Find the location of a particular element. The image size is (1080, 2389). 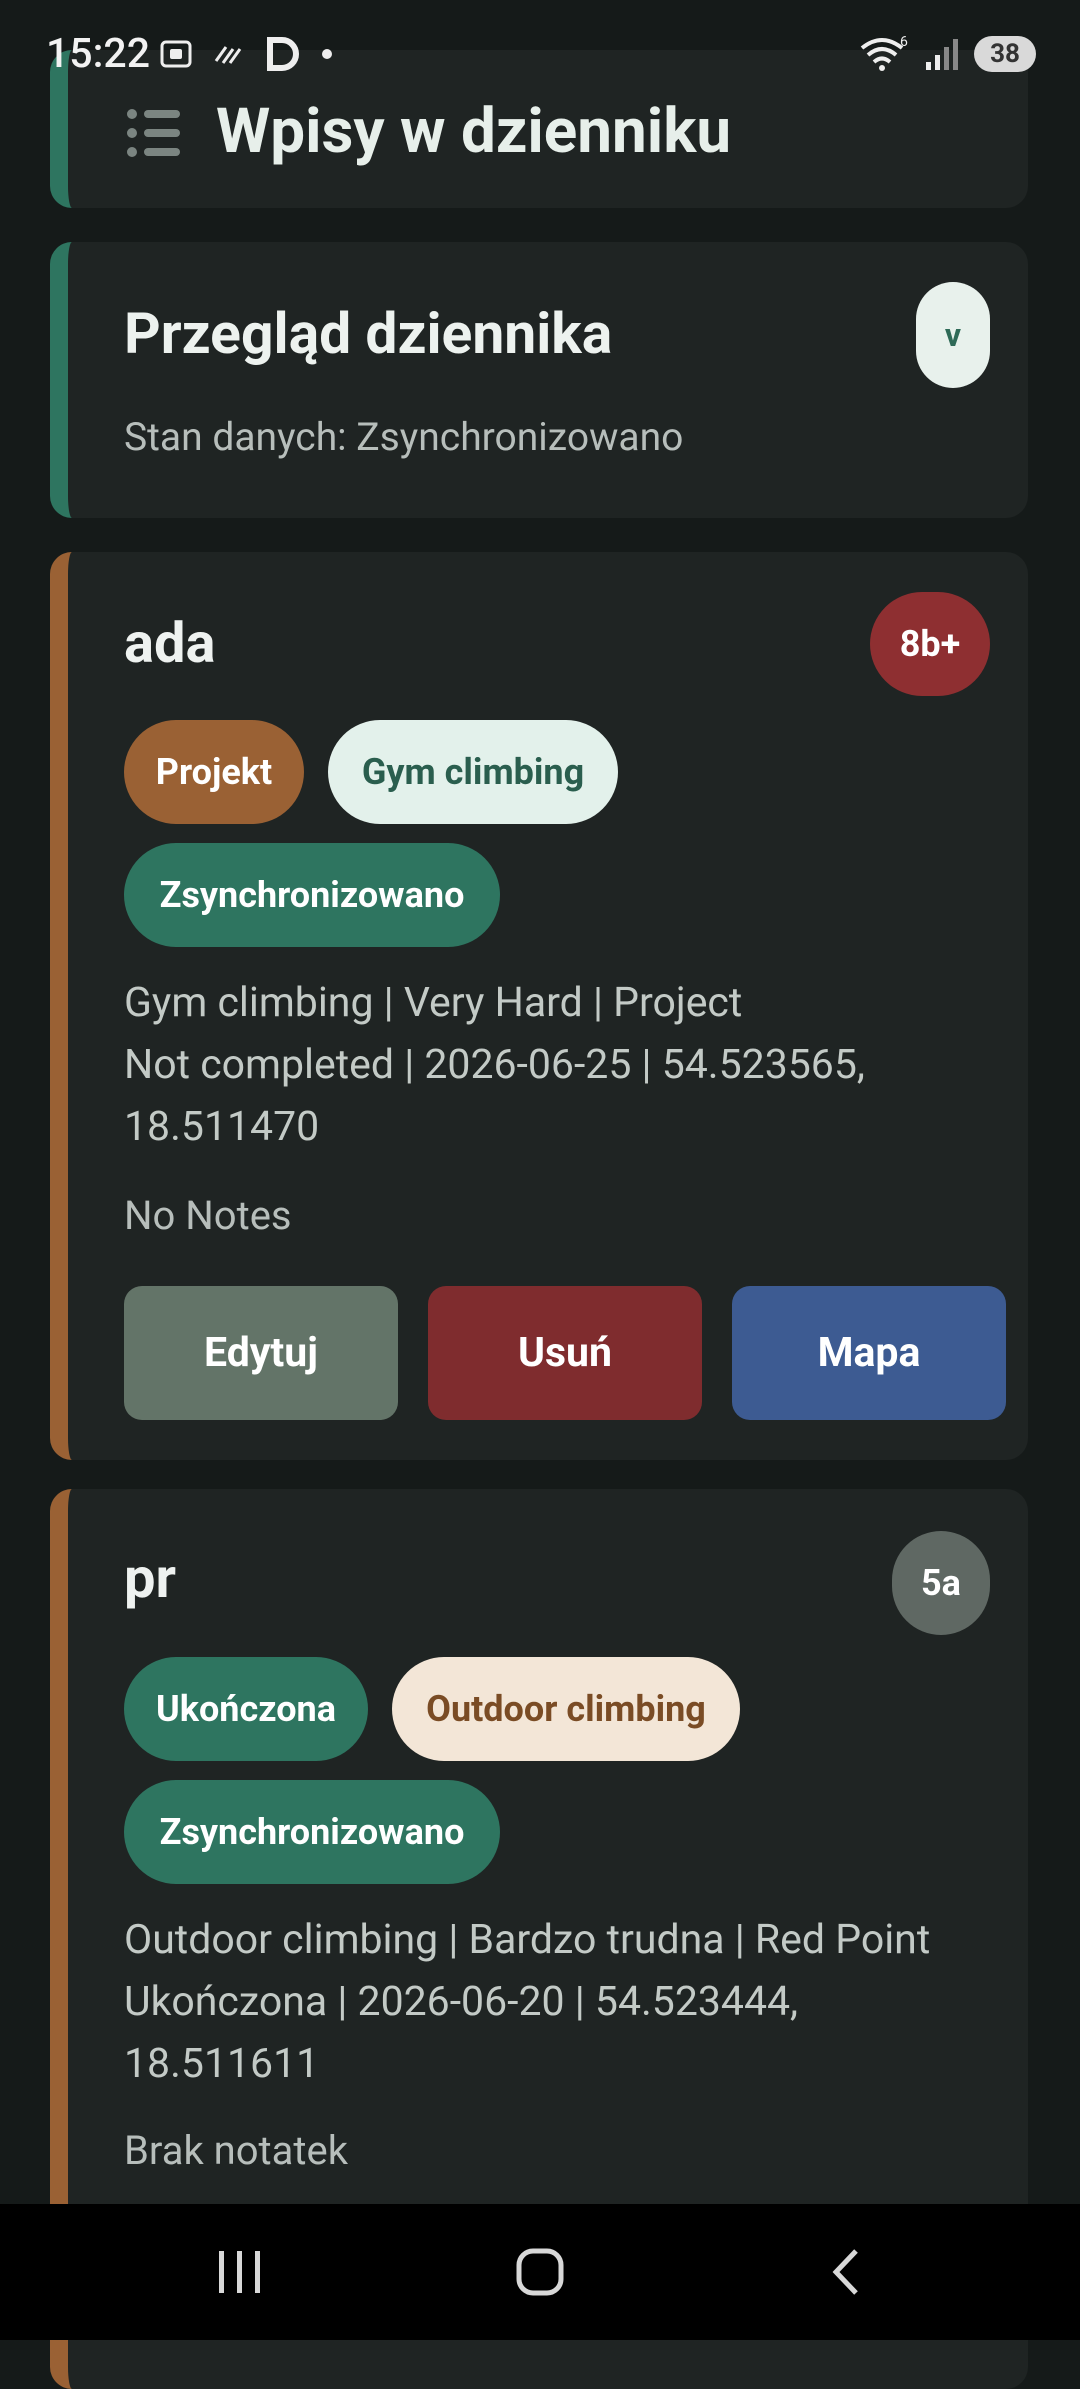

svg-text: 6 is located at coordinates (904, 42).